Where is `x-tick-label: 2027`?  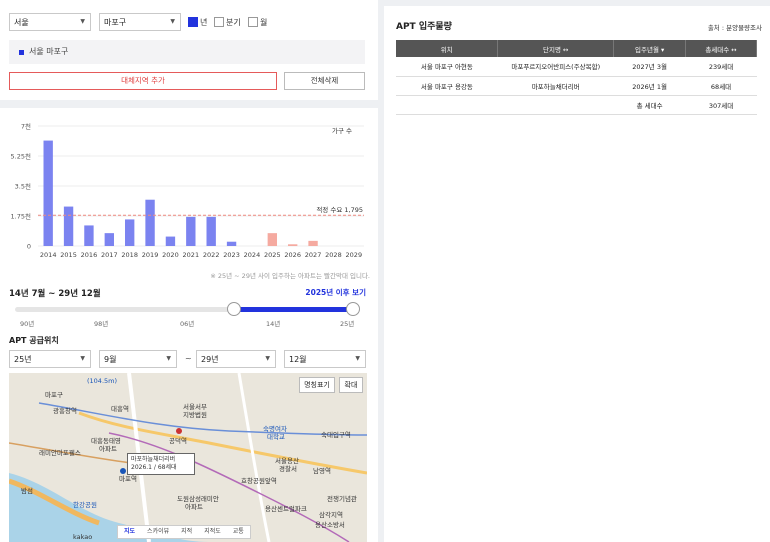 x-tick-label: 2027 is located at coordinates (313, 255).